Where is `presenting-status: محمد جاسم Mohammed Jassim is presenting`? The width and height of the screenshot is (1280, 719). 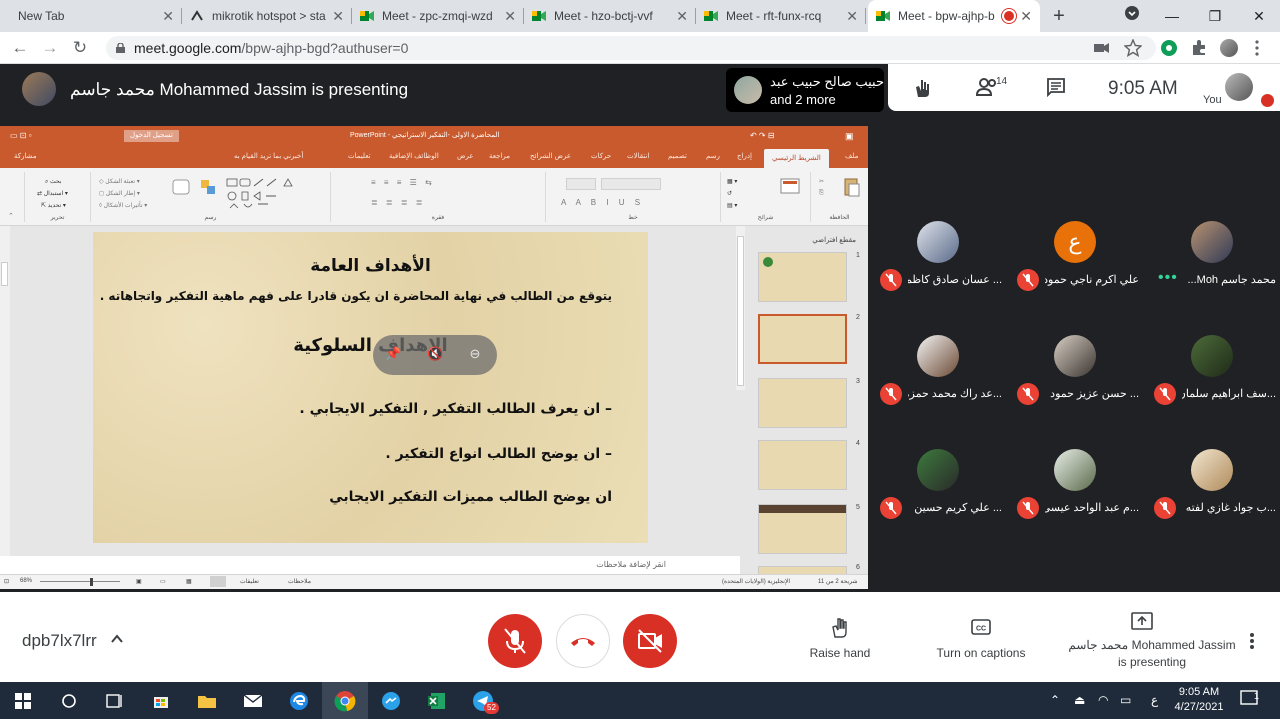
presenting-status: محمد جاسم Mohammed Jassim is presenting is located at coordinates (1152, 654).